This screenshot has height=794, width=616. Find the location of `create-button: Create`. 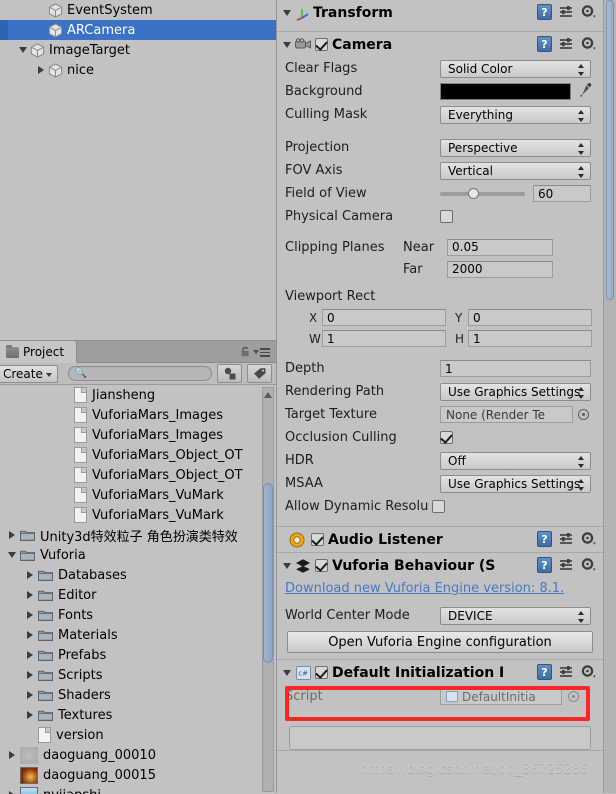

create-button: Create is located at coordinates (29, 374).